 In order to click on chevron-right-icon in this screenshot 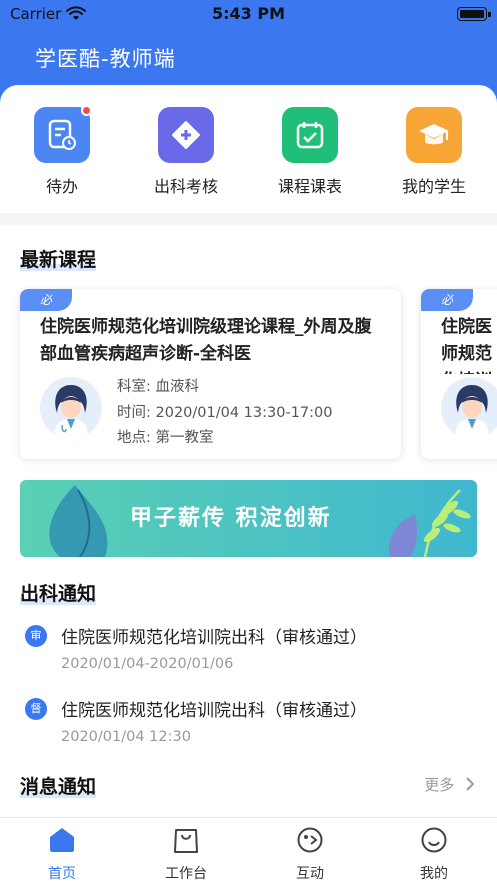, I will do `click(470, 784)`.